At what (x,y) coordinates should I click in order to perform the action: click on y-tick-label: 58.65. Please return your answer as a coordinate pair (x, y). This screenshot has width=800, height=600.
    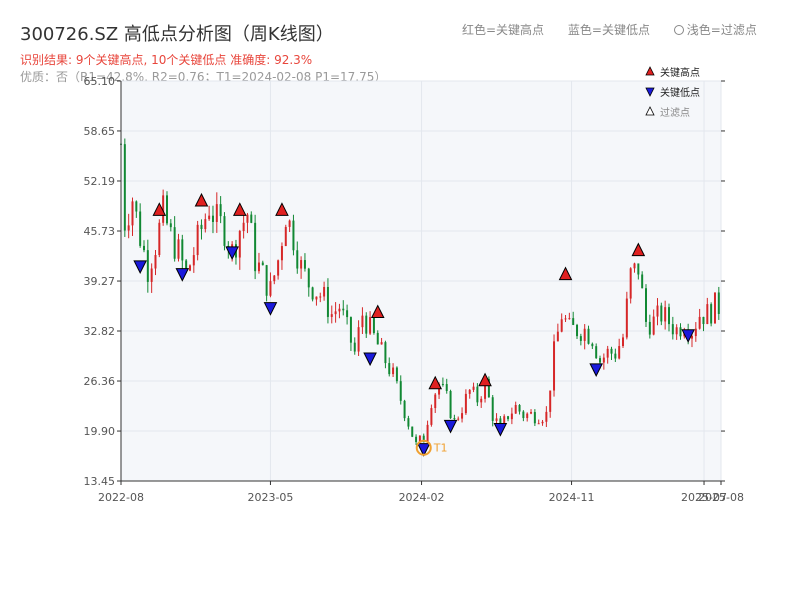
    Looking at the image, I should click on (100, 131).